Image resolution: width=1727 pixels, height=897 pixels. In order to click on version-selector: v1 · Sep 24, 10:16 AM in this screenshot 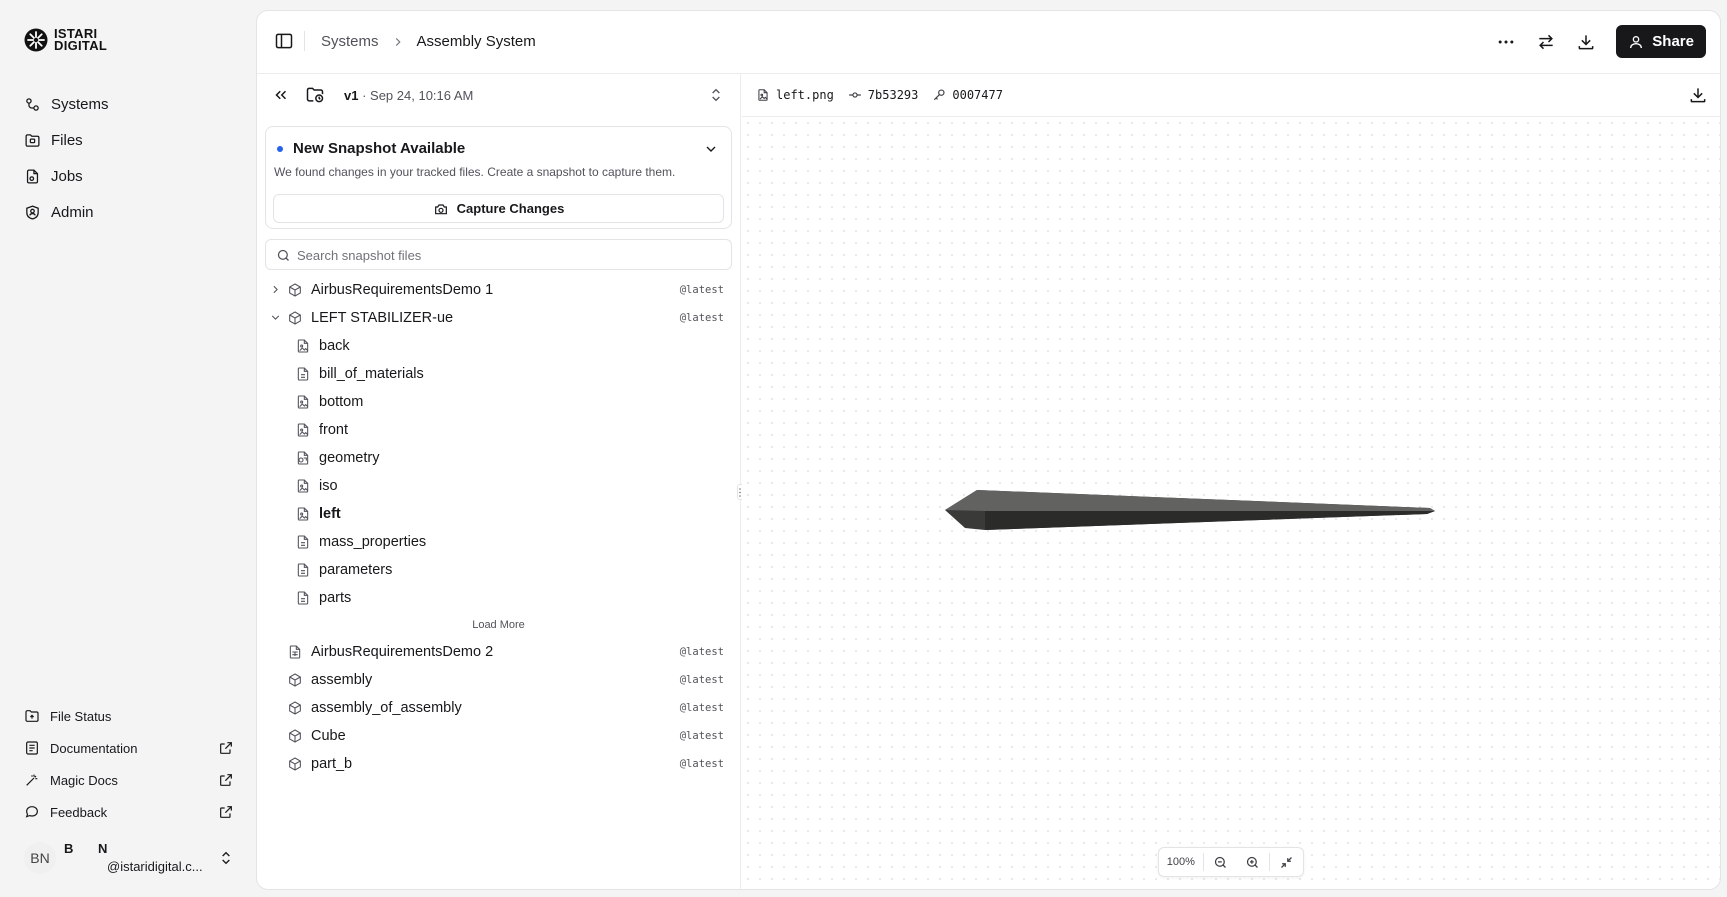, I will do `click(408, 95)`.